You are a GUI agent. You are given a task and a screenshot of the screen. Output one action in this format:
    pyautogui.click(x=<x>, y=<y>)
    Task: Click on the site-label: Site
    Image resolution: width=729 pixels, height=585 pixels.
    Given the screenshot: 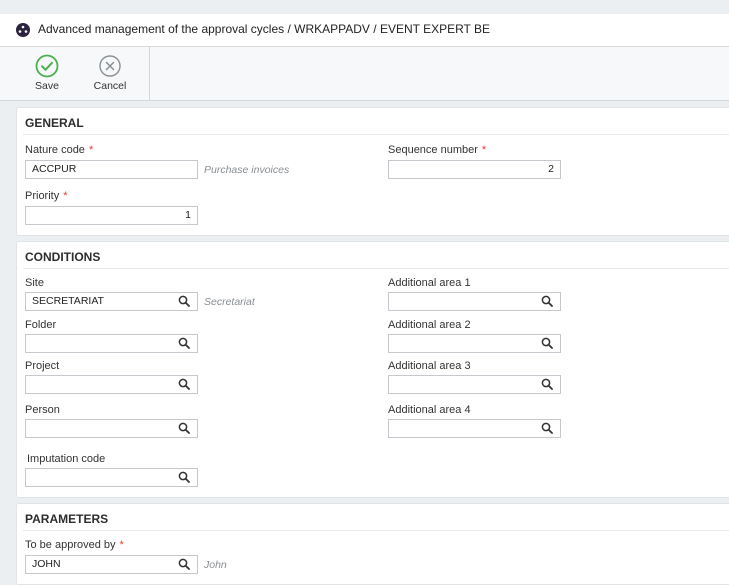 What is the action you would take?
    pyautogui.click(x=34, y=283)
    